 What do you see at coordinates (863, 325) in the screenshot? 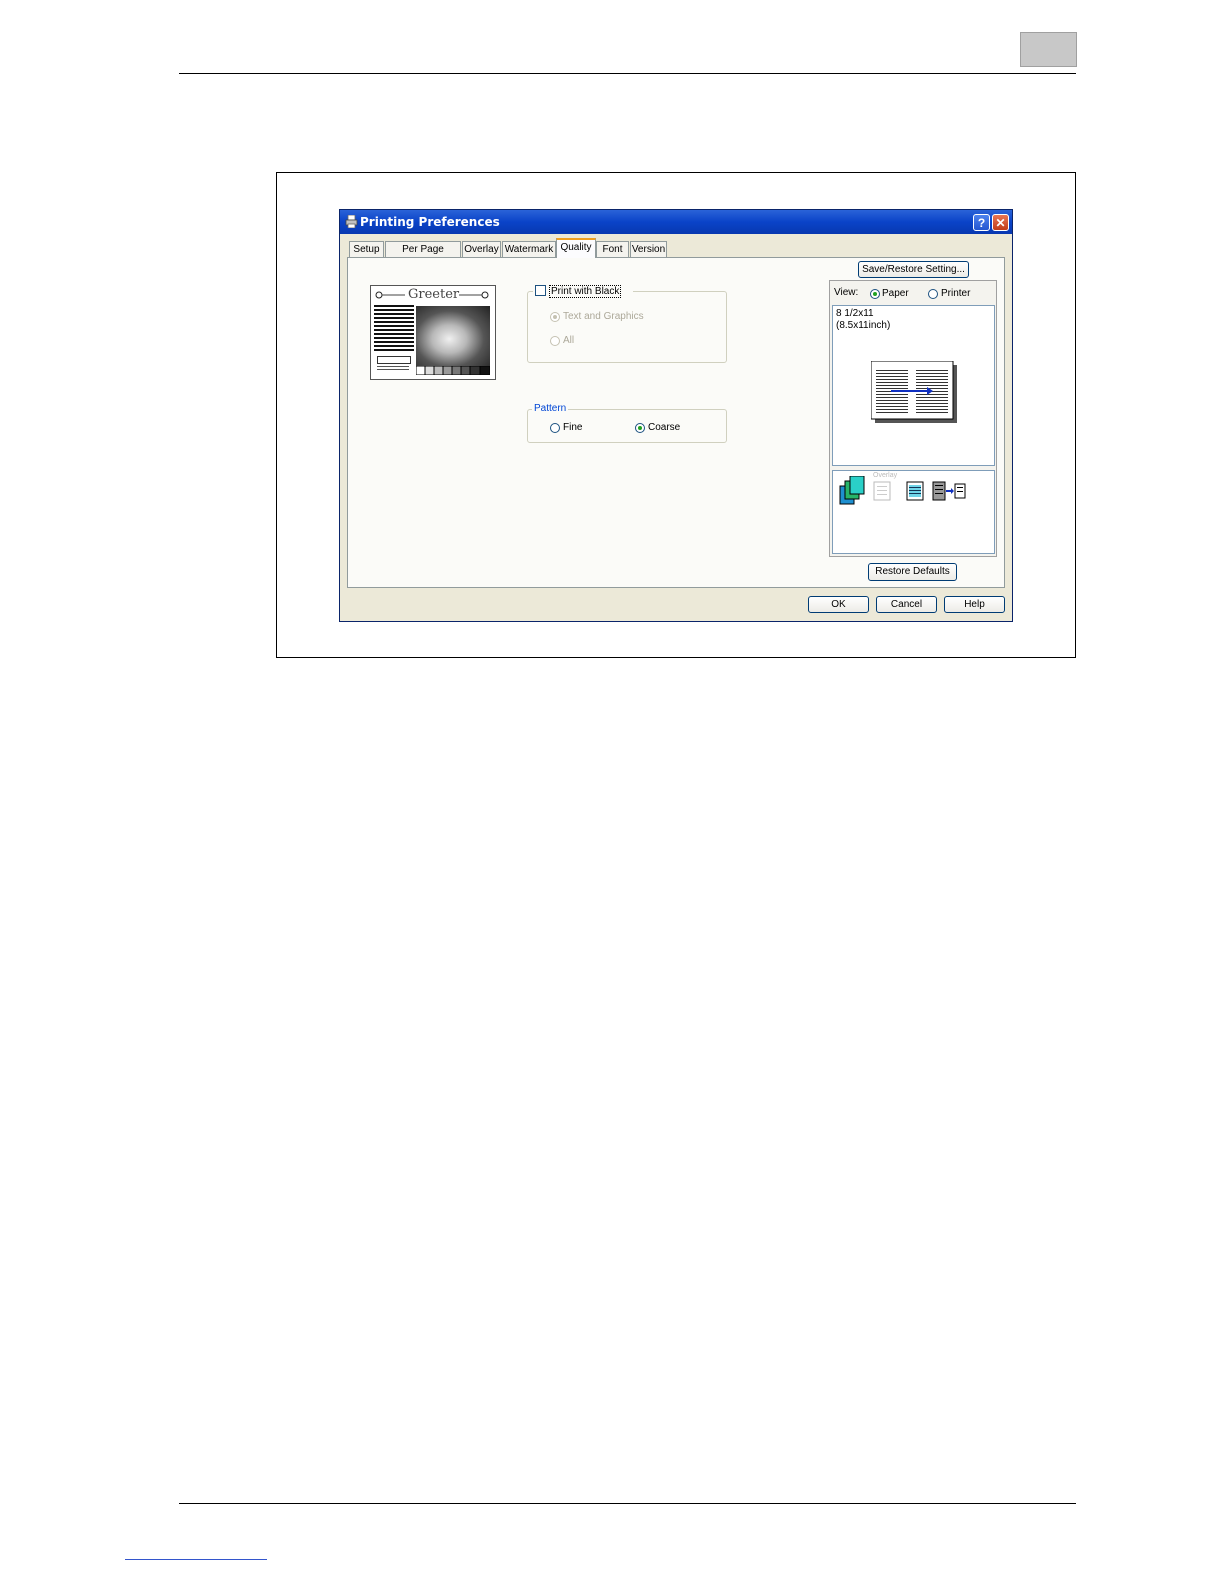
I see `paper-size-line2: (8.5x11inch)` at bounding box center [863, 325].